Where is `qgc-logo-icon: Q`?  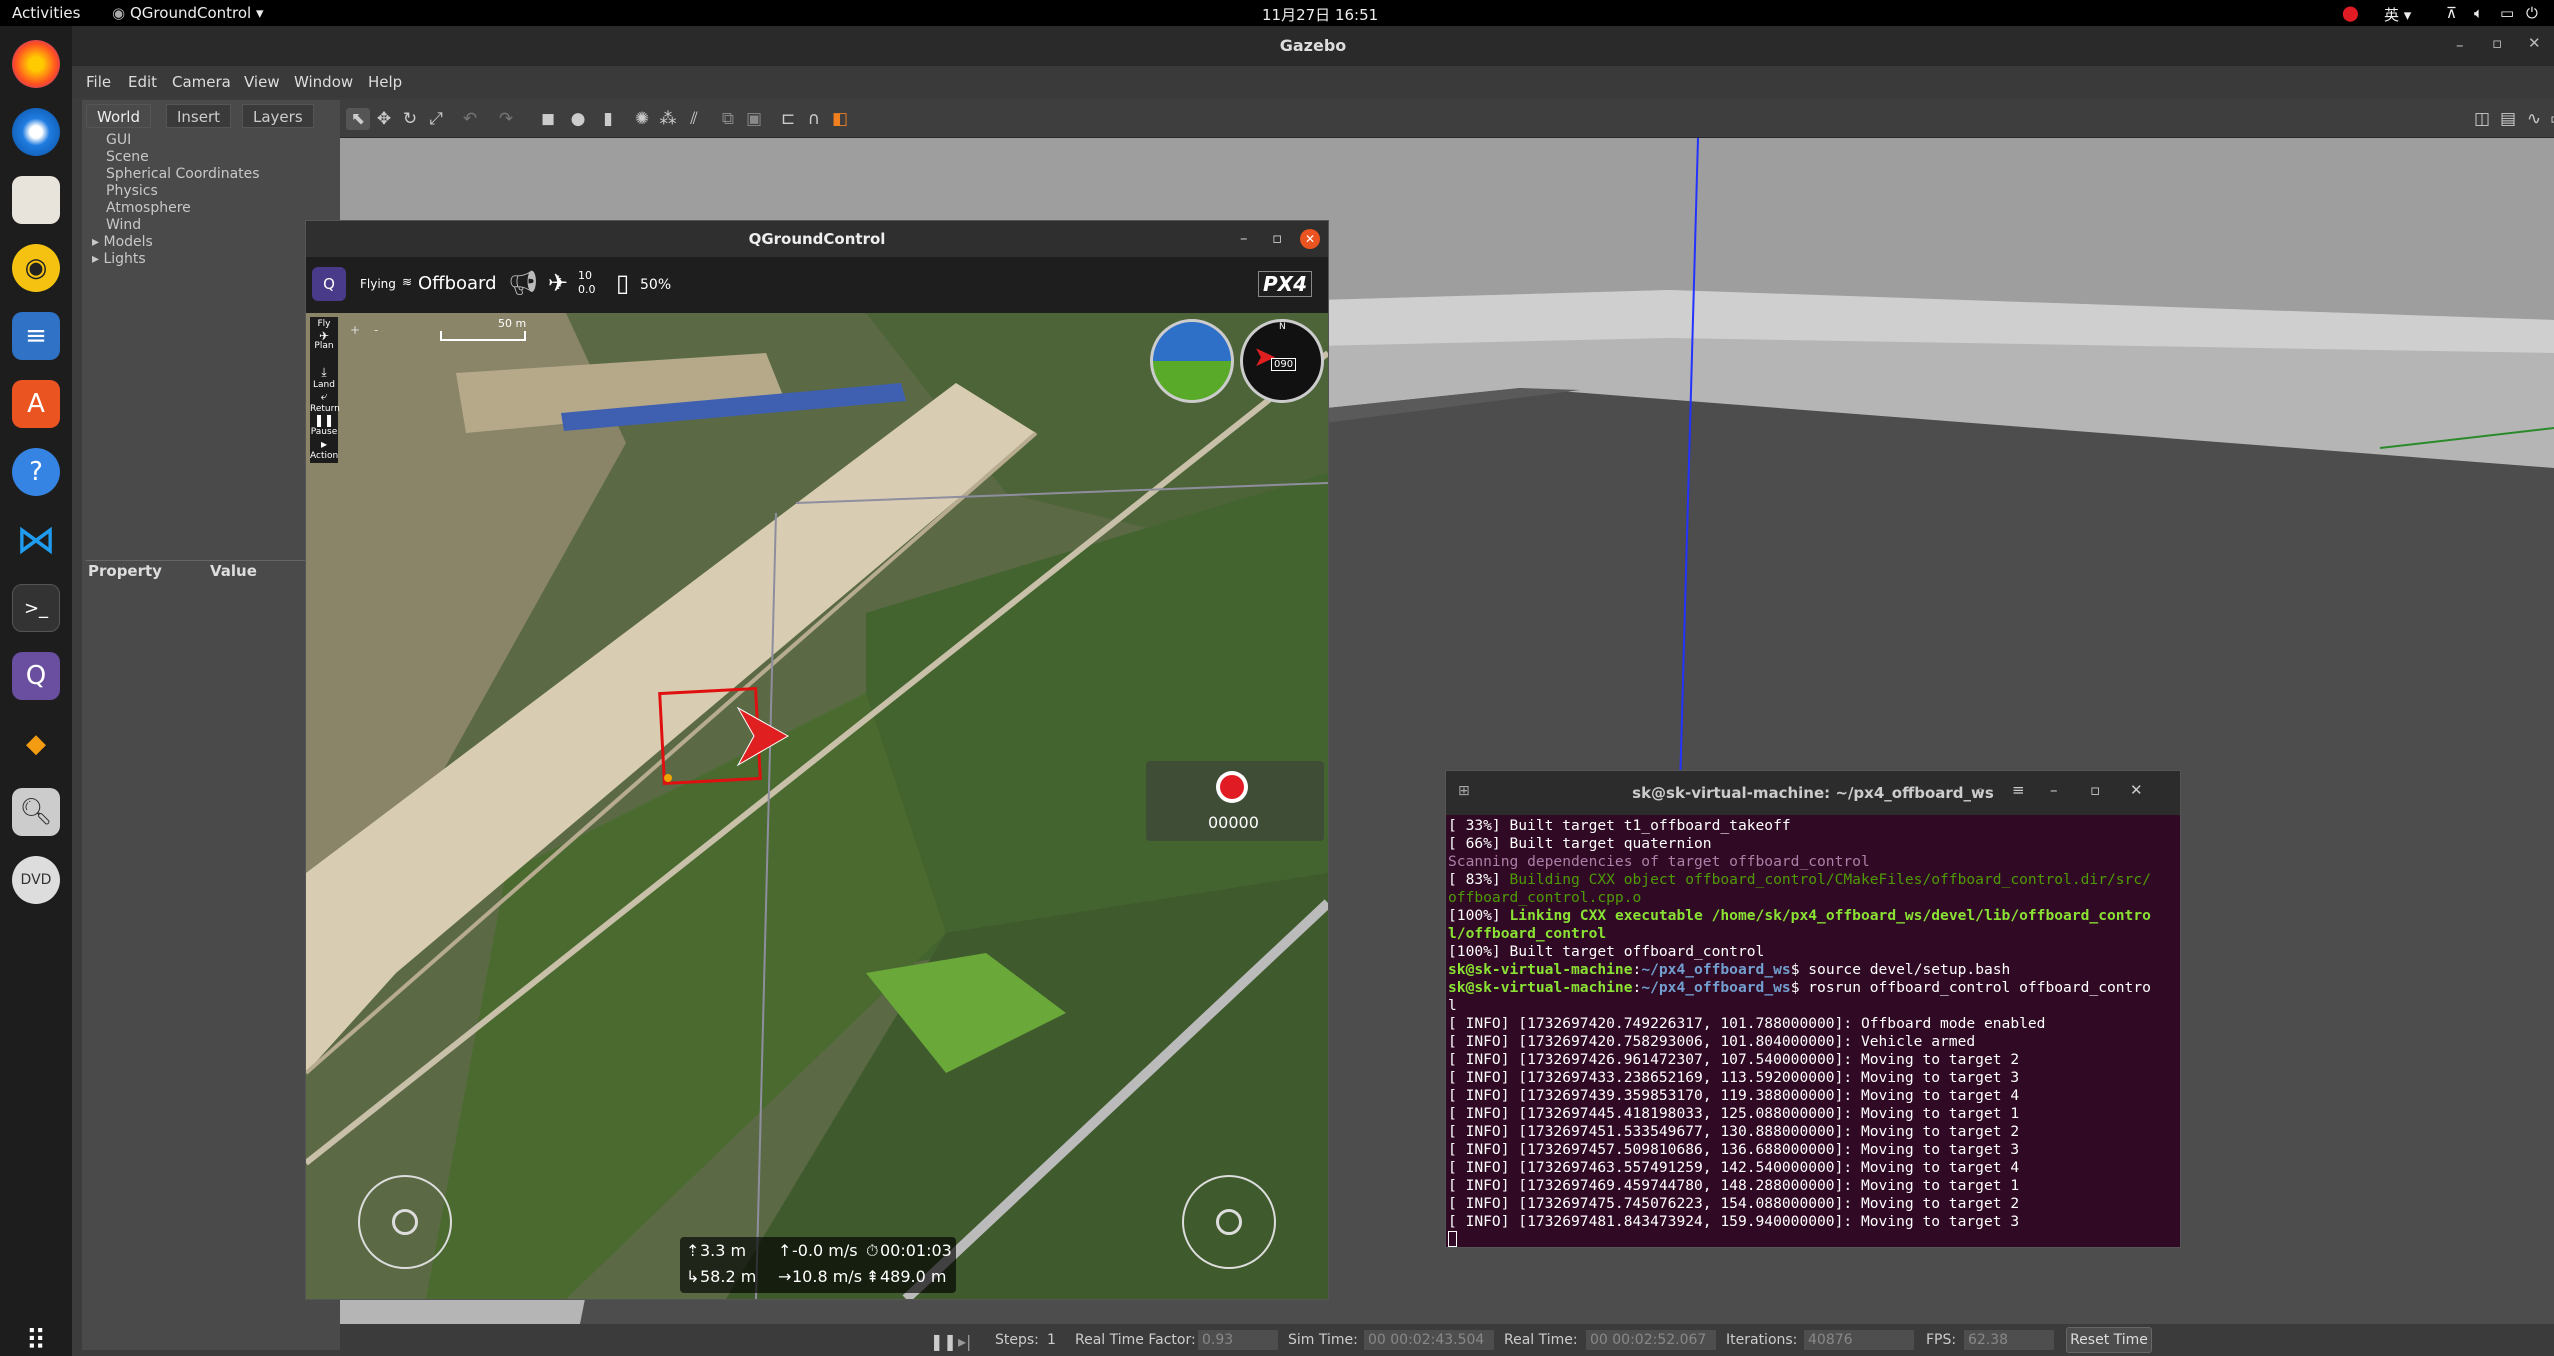 qgc-logo-icon: Q is located at coordinates (329, 284).